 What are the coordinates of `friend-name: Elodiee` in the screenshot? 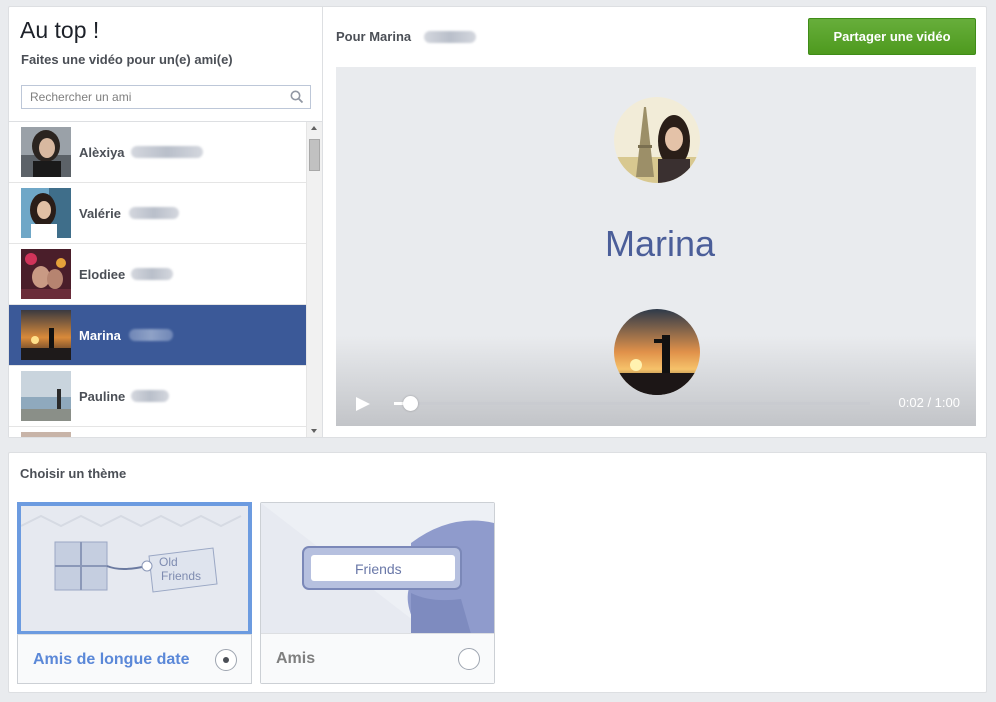 It's located at (102, 274).